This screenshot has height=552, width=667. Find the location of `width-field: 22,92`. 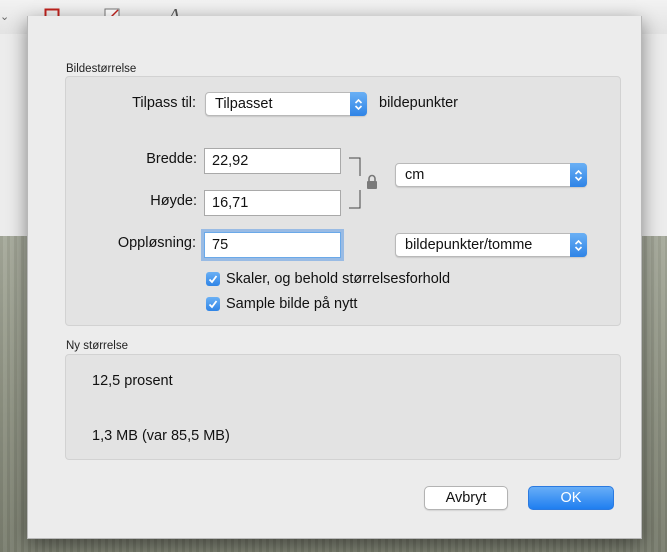

width-field: 22,92 is located at coordinates (272, 161).